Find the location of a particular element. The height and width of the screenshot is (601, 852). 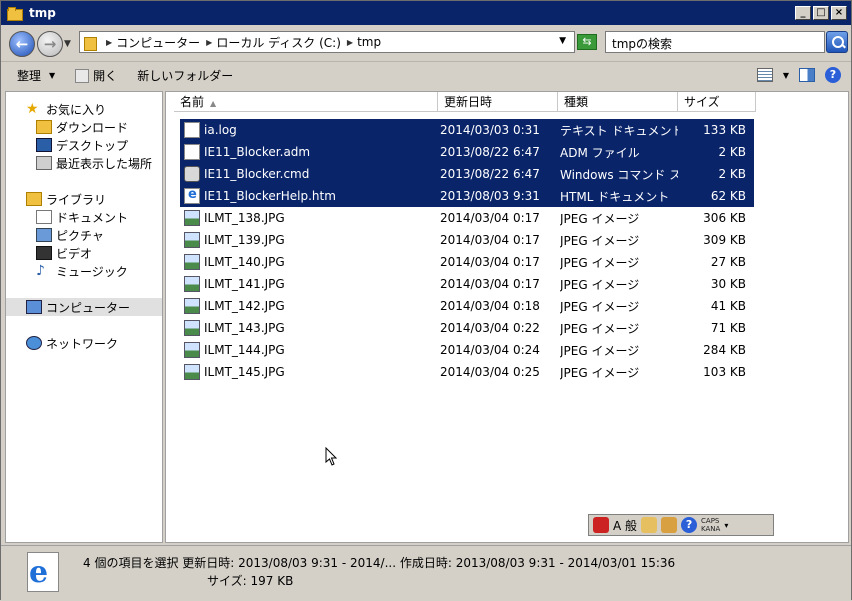

ie-document-icon: e is located at coordinates (43, 574).